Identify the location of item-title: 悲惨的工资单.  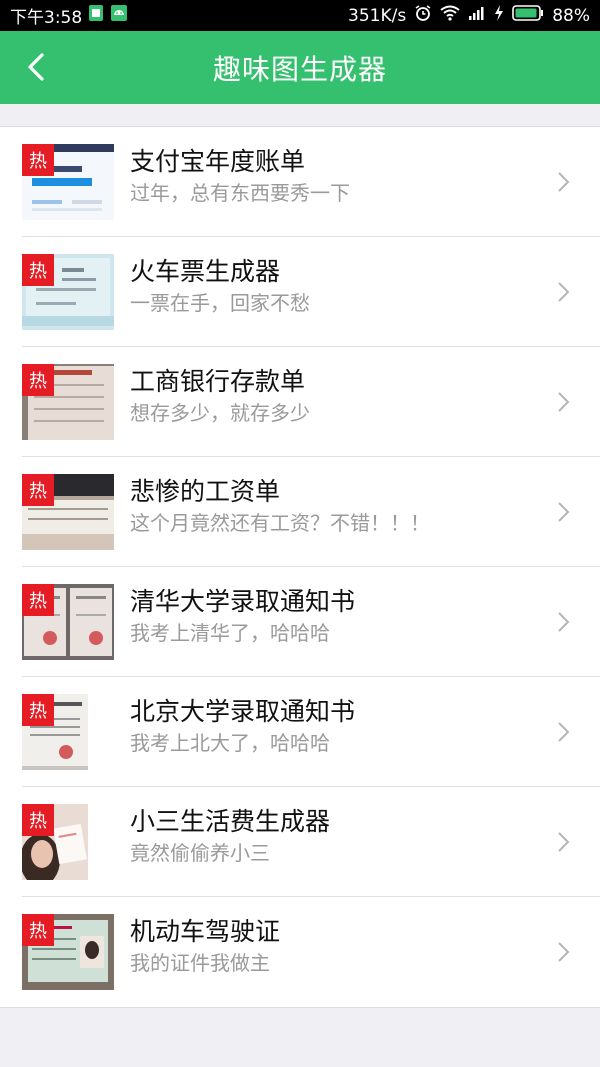
(205, 491).